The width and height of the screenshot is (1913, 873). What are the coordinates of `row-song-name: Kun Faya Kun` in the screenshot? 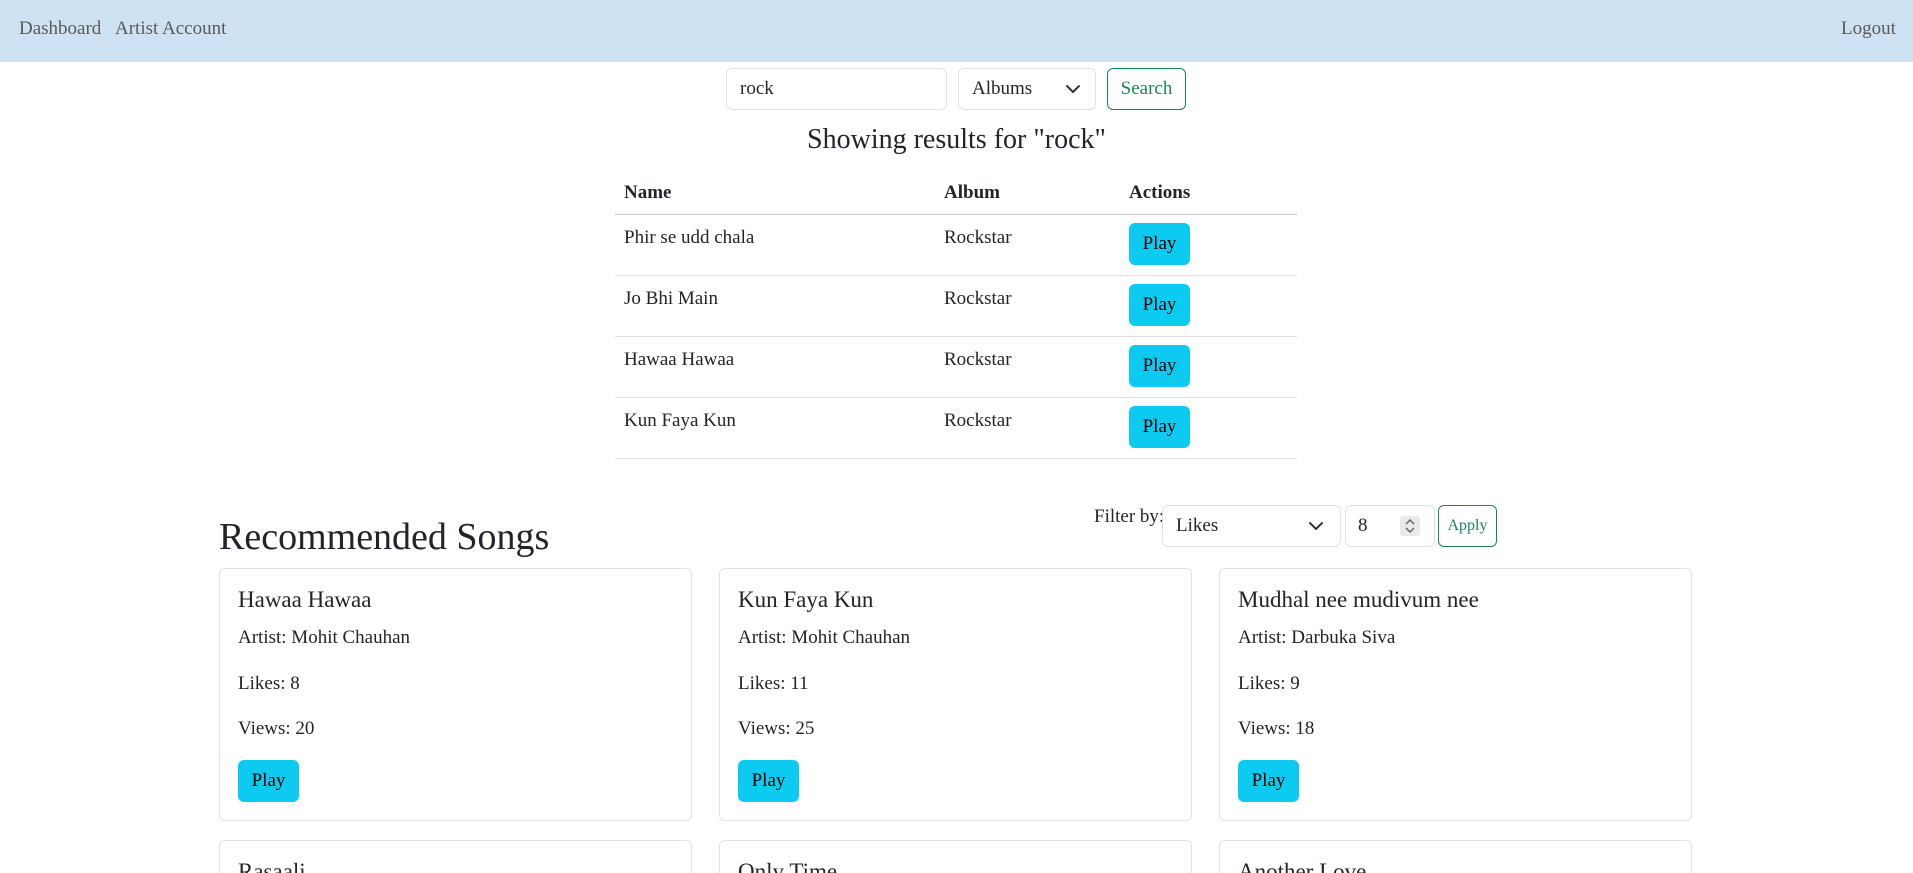 It's located at (680, 420).